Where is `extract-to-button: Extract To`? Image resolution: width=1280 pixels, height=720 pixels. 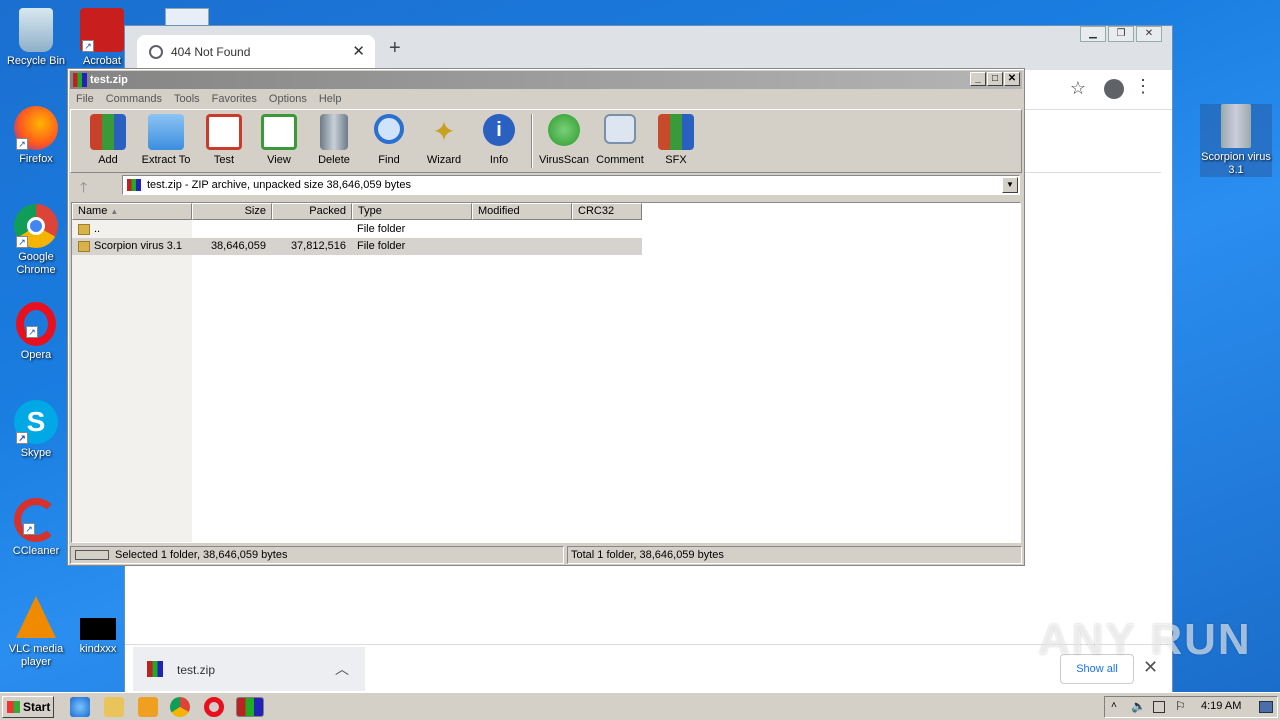 extract-to-button: Extract To is located at coordinates (166, 140).